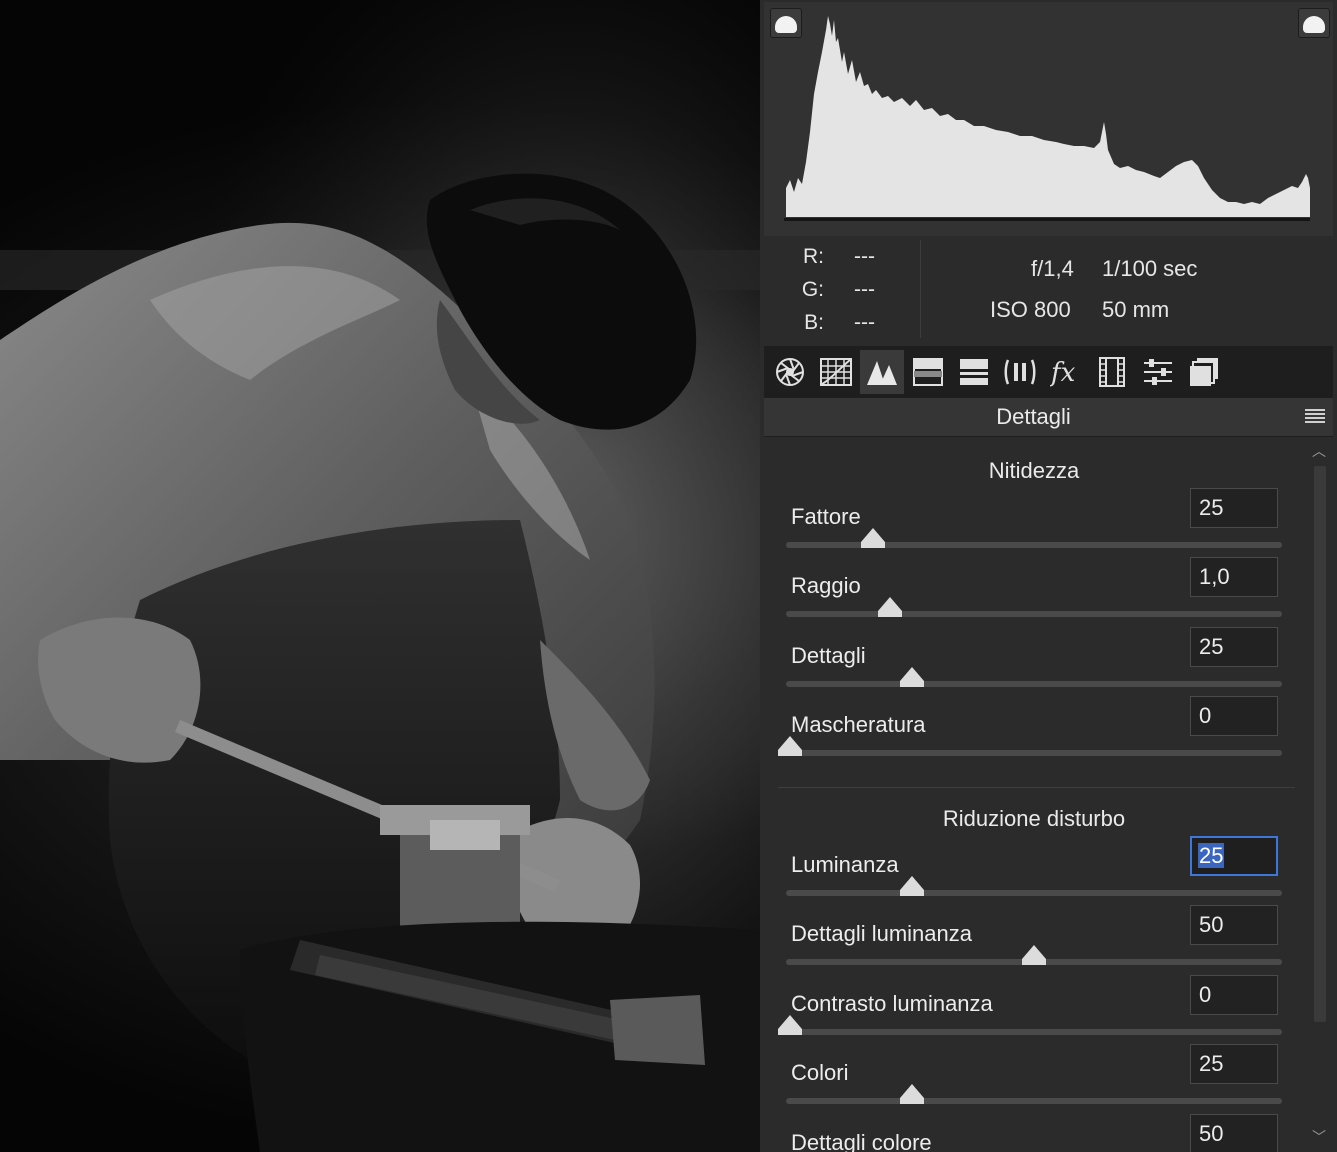 The height and width of the screenshot is (1152, 1337). I want to click on dettagli-value-field: 25, so click(1234, 646).